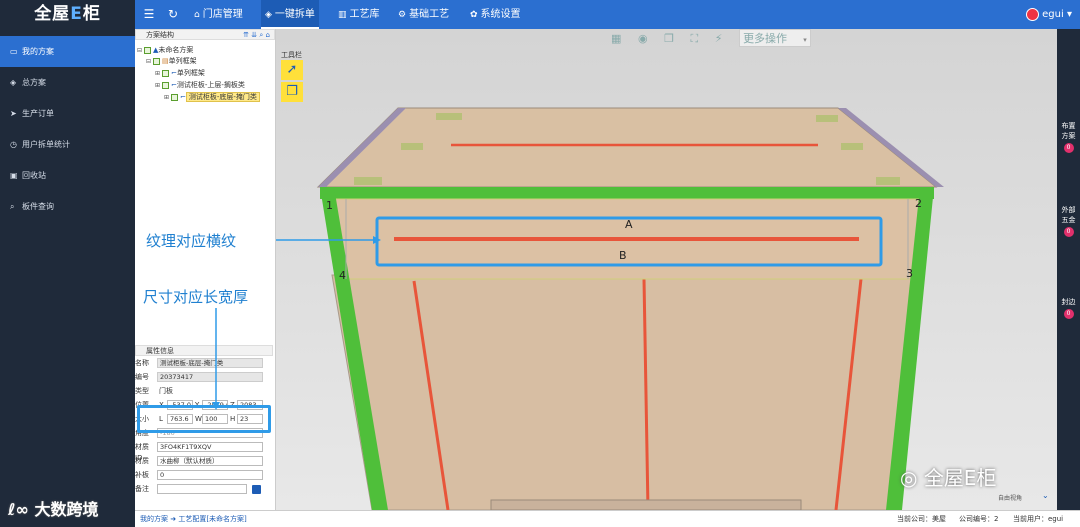 The image size is (1080, 527). I want to click on chevron-down-icon: ▾, so click(1069, 14).